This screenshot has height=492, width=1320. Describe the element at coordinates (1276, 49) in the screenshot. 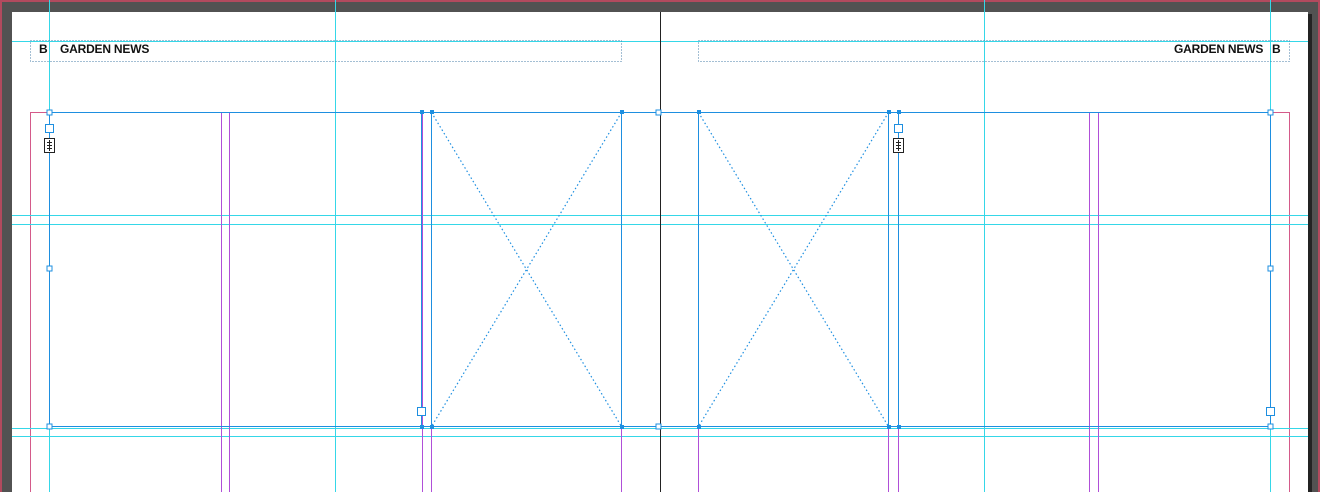

I see `right-section-marker: B` at that location.